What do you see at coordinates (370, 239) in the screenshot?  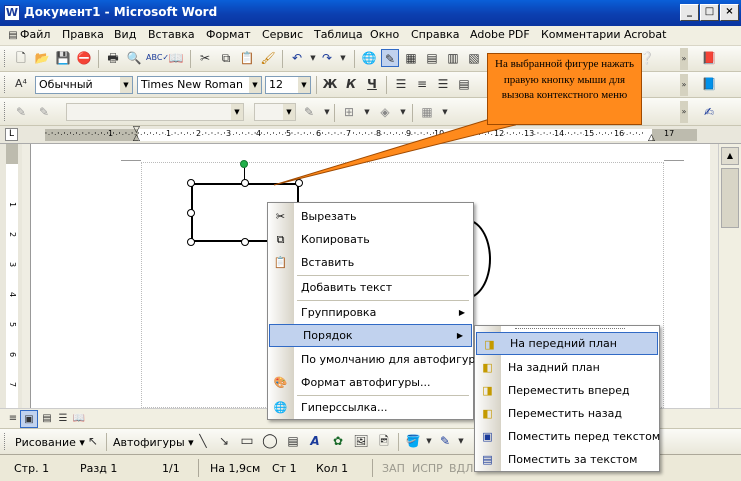 I see `menu-item-copy: ⧉ Копировать` at bounding box center [370, 239].